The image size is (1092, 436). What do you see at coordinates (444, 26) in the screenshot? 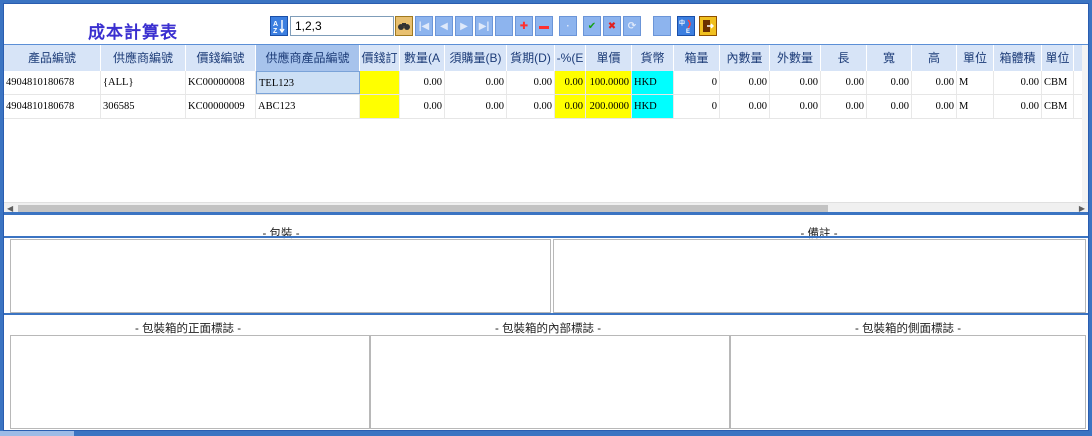
I see `prev-record-icon: ◀` at bounding box center [444, 26].